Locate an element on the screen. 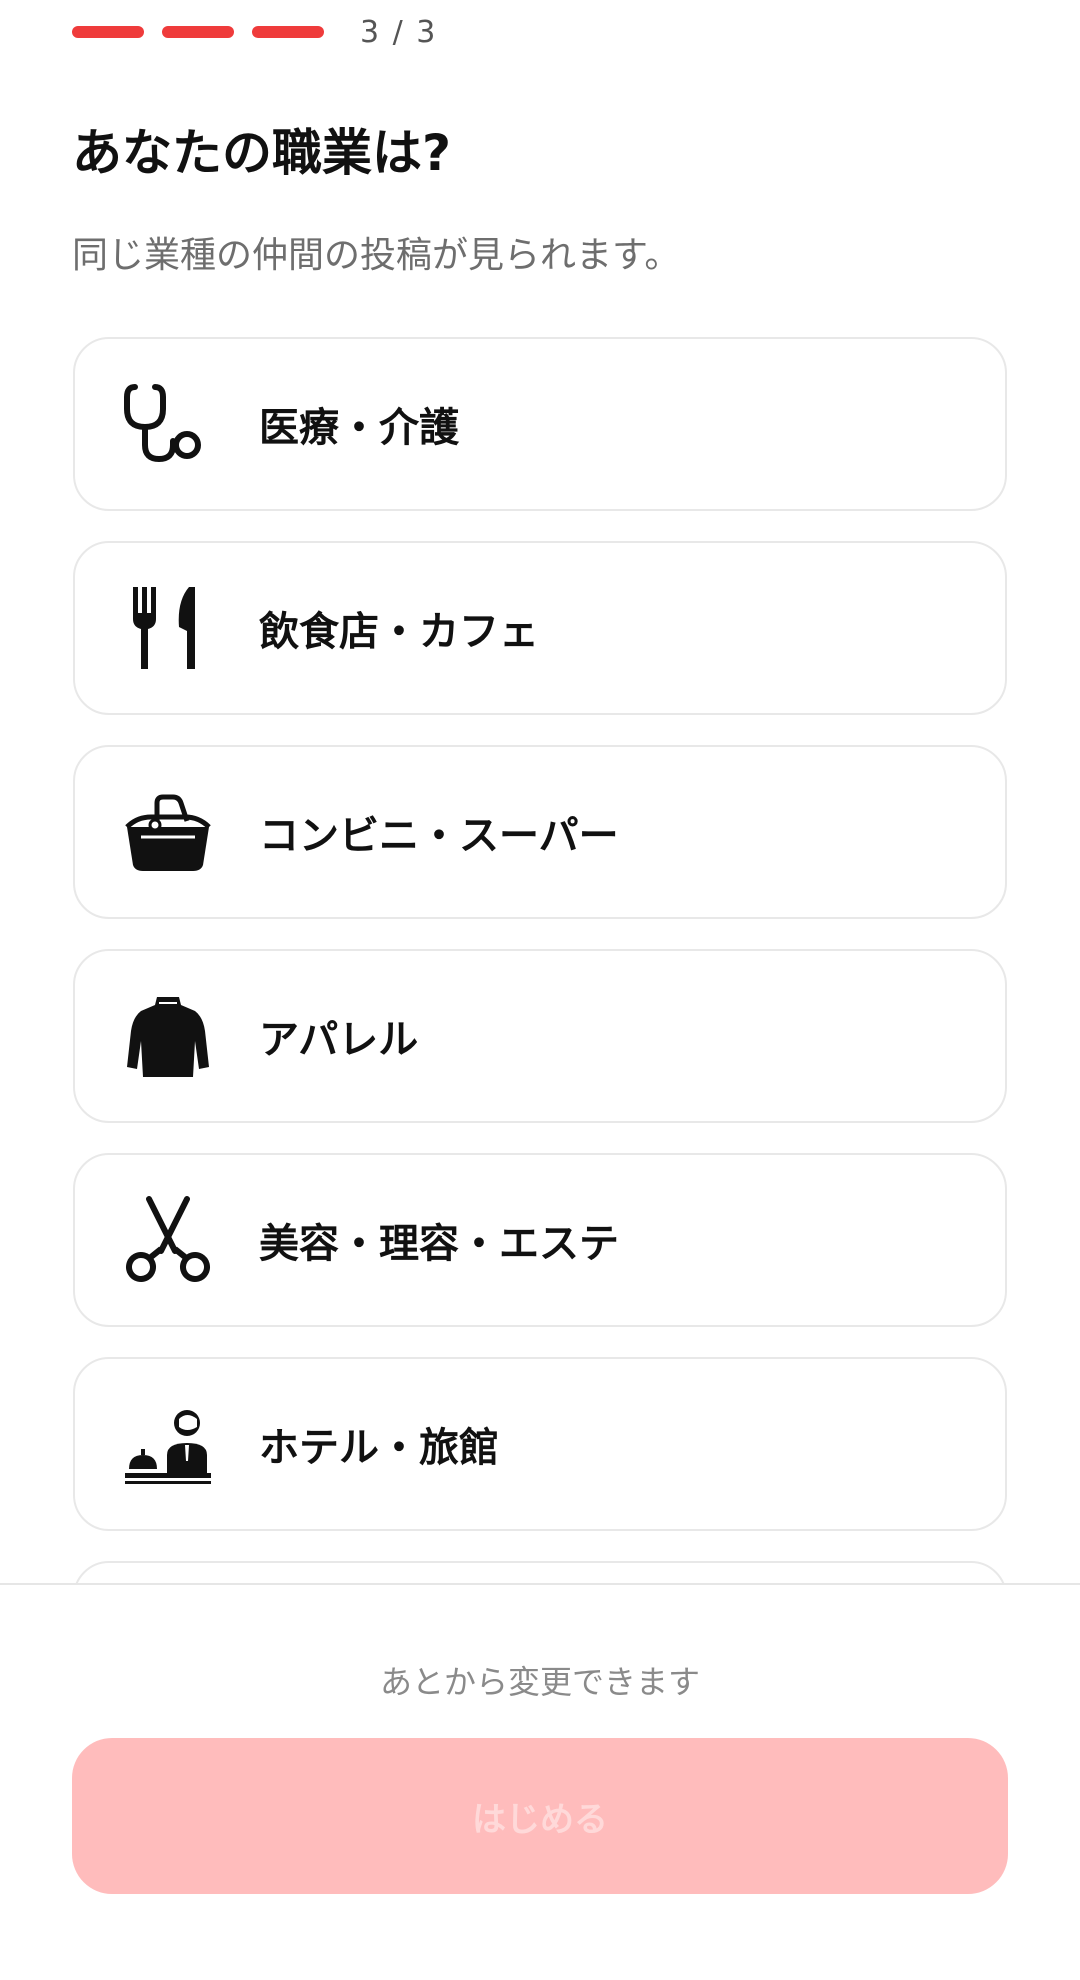  occupation-label: 美容・理容・エステ is located at coordinates (439, 1244).